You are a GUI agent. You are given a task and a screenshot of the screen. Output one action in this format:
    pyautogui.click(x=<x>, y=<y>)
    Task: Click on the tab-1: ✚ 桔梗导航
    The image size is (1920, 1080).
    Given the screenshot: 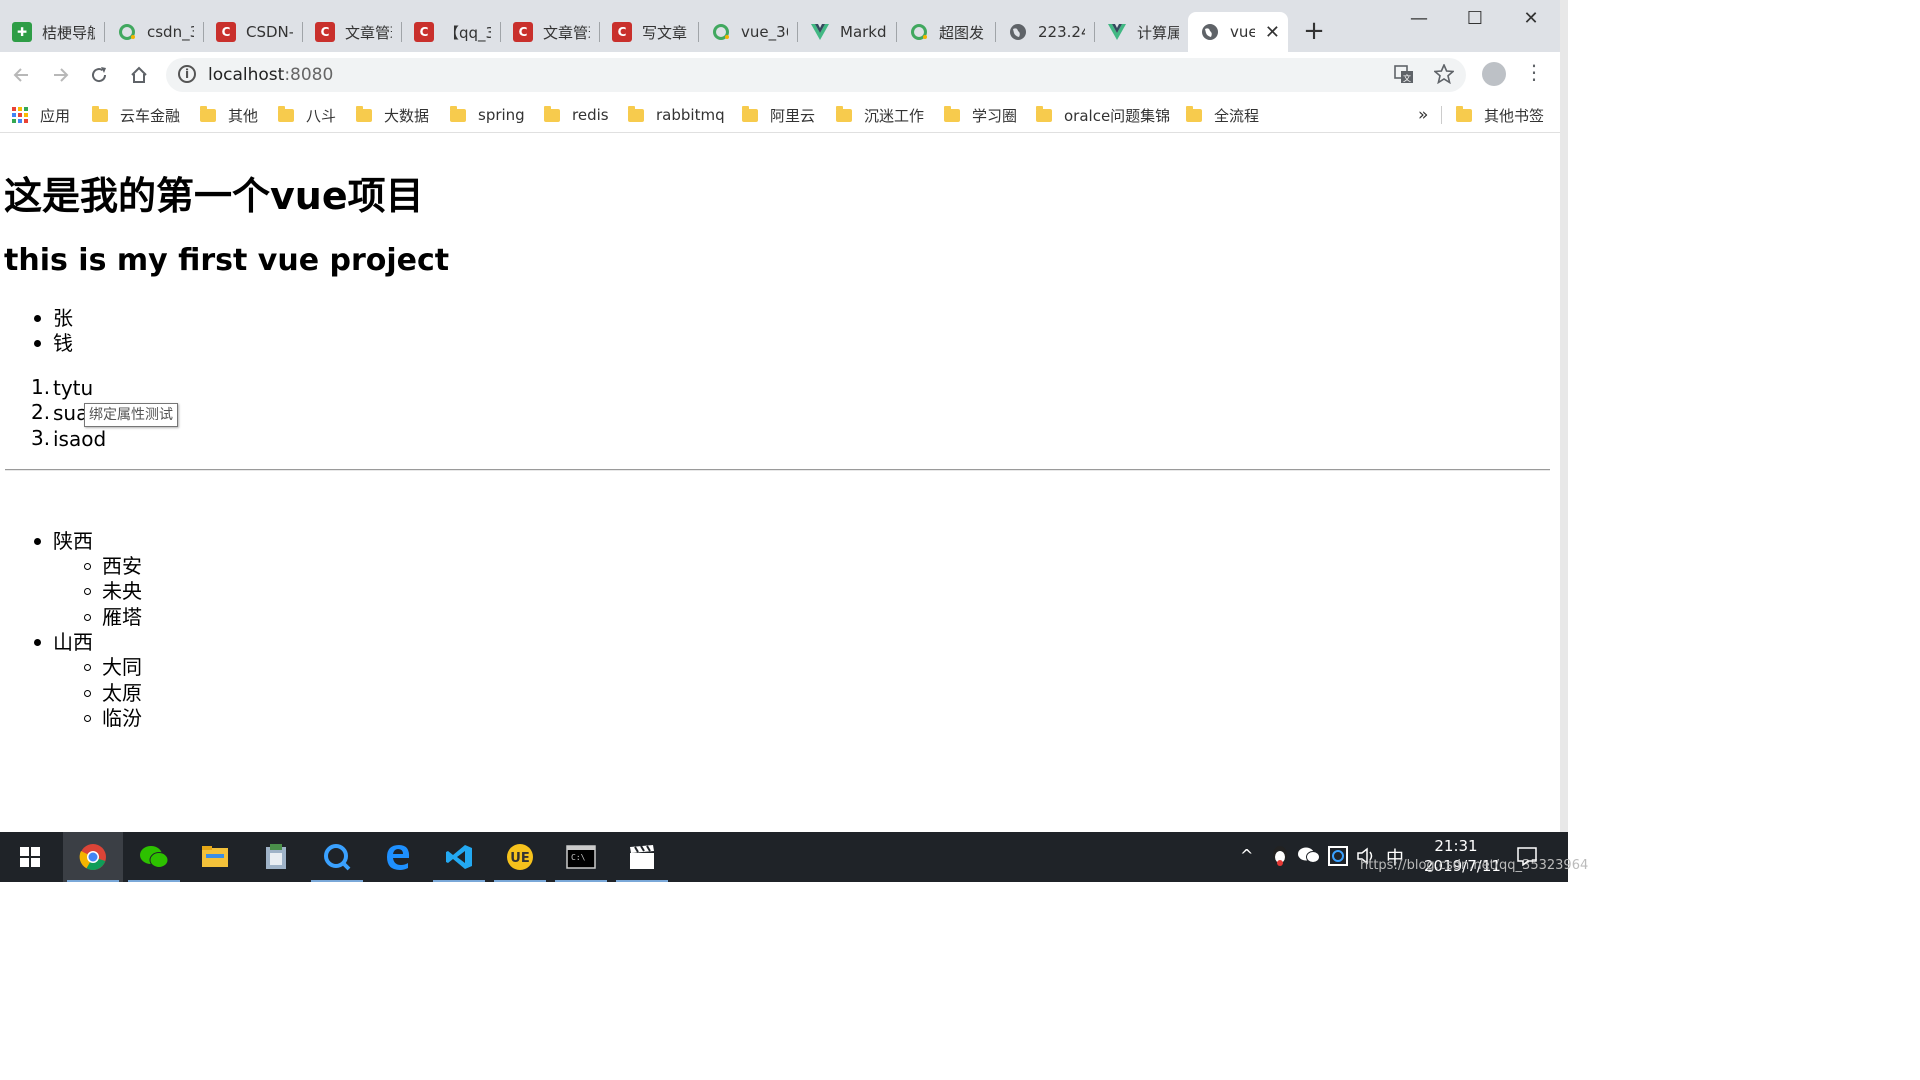 What is the action you would take?
    pyautogui.click(x=51, y=32)
    